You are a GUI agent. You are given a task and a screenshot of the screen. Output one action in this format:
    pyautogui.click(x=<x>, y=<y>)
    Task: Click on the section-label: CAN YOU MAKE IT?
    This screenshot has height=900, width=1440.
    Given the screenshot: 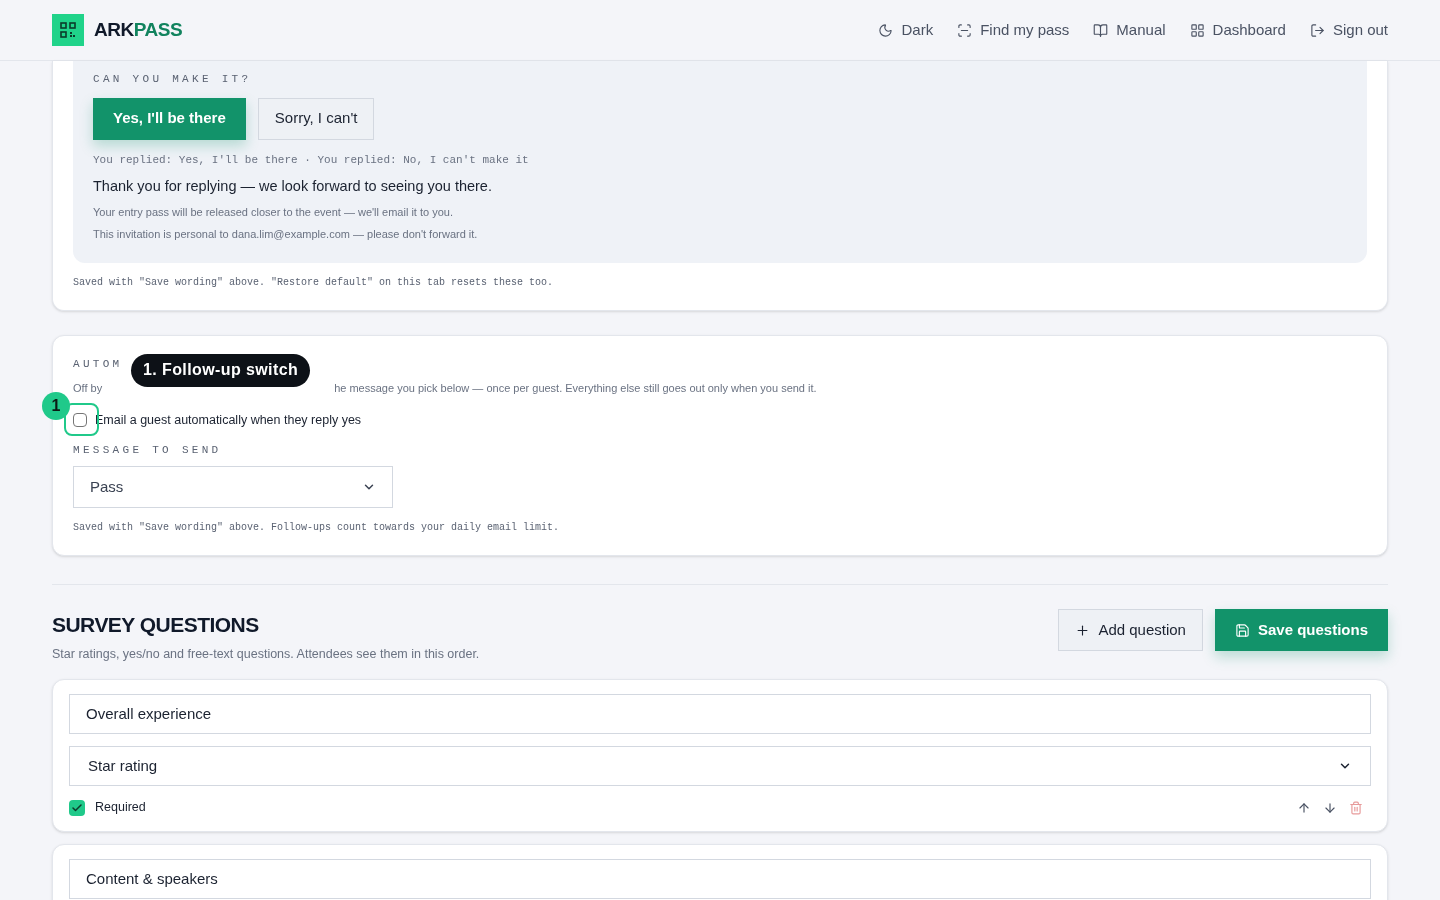 What is the action you would take?
    pyautogui.click(x=173, y=79)
    